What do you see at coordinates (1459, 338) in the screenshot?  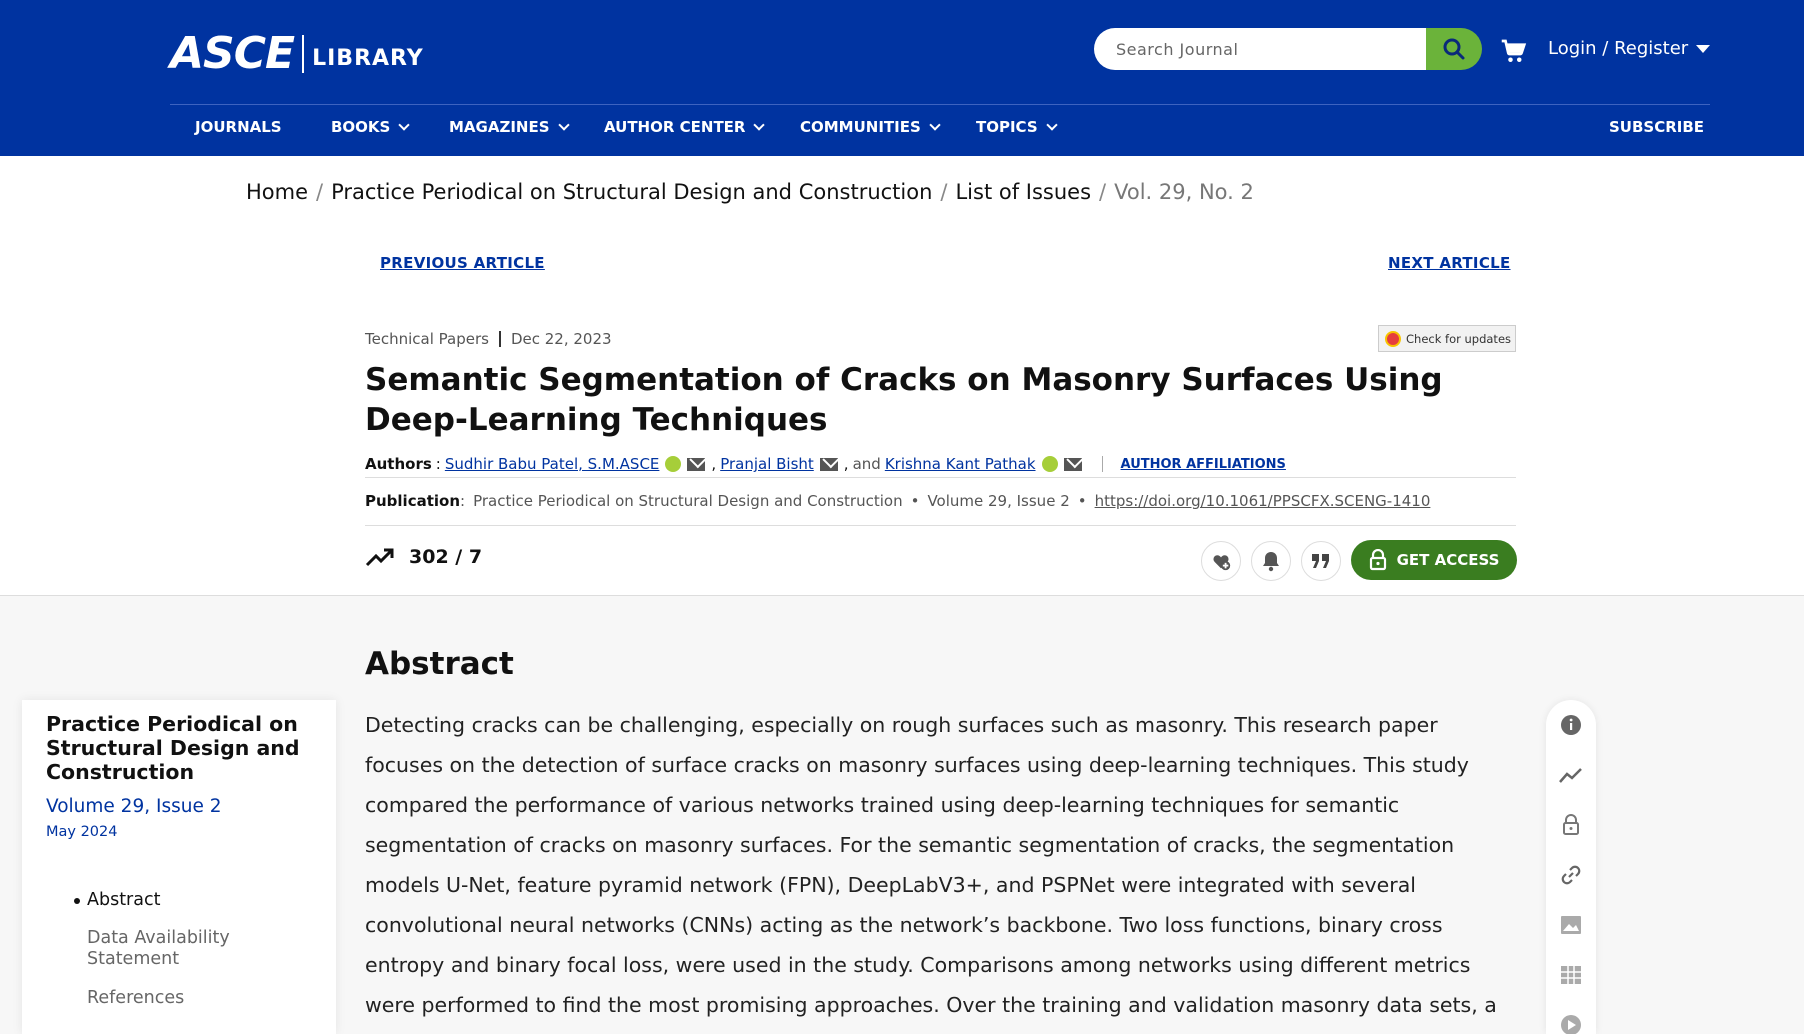 I see `check-for-updates-label: Check for updates` at bounding box center [1459, 338].